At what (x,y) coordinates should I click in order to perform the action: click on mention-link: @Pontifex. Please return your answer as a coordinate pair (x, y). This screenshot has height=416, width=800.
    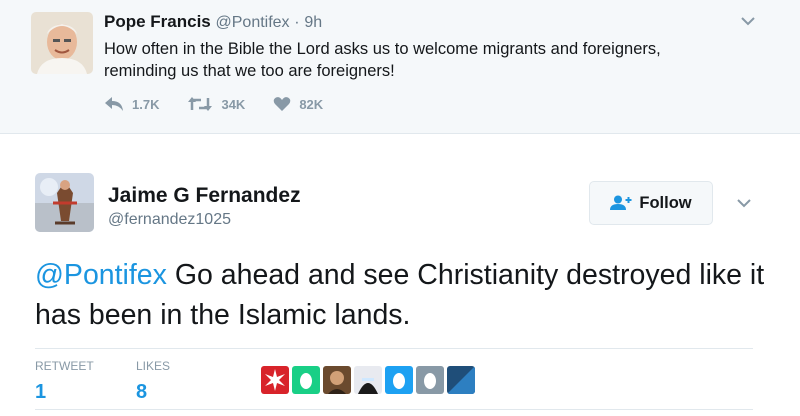
    Looking at the image, I should click on (101, 275).